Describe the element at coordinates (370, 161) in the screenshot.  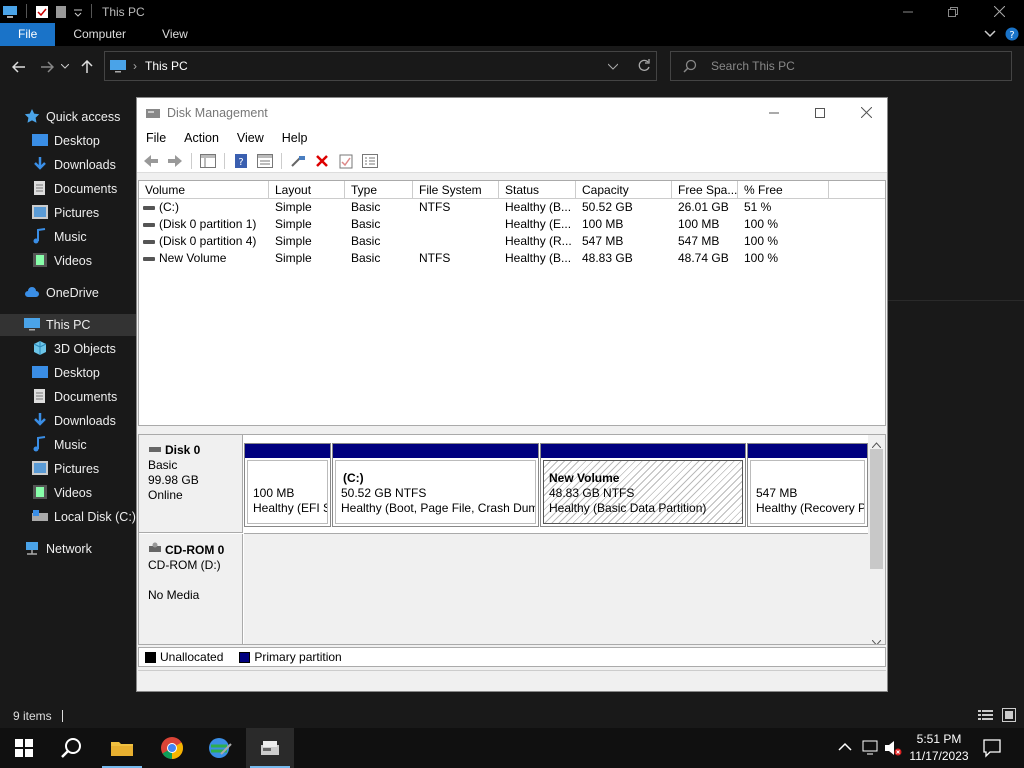
I see `console-view-icon` at that location.